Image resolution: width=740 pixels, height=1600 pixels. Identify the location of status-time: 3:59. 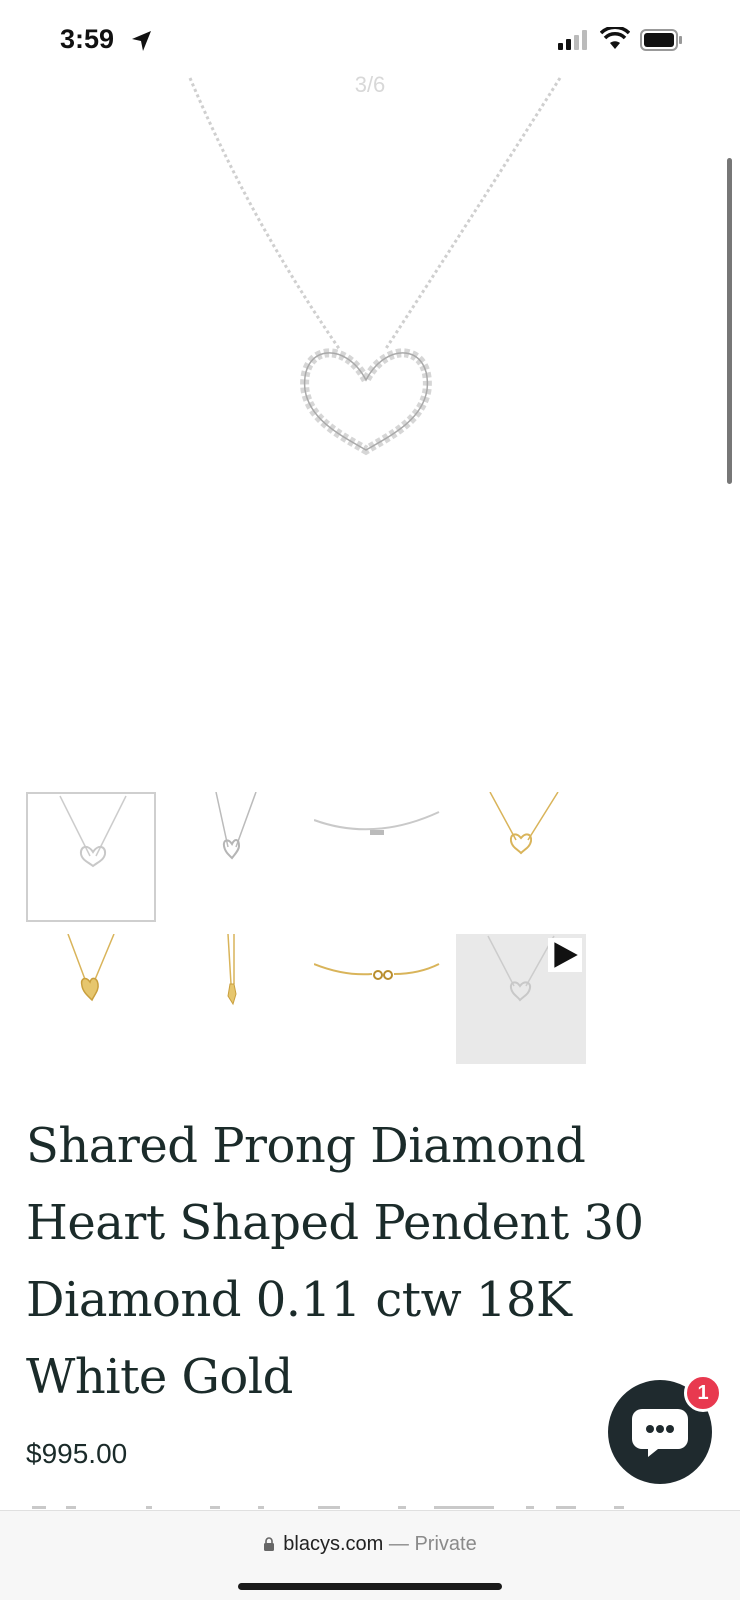
(87, 39).